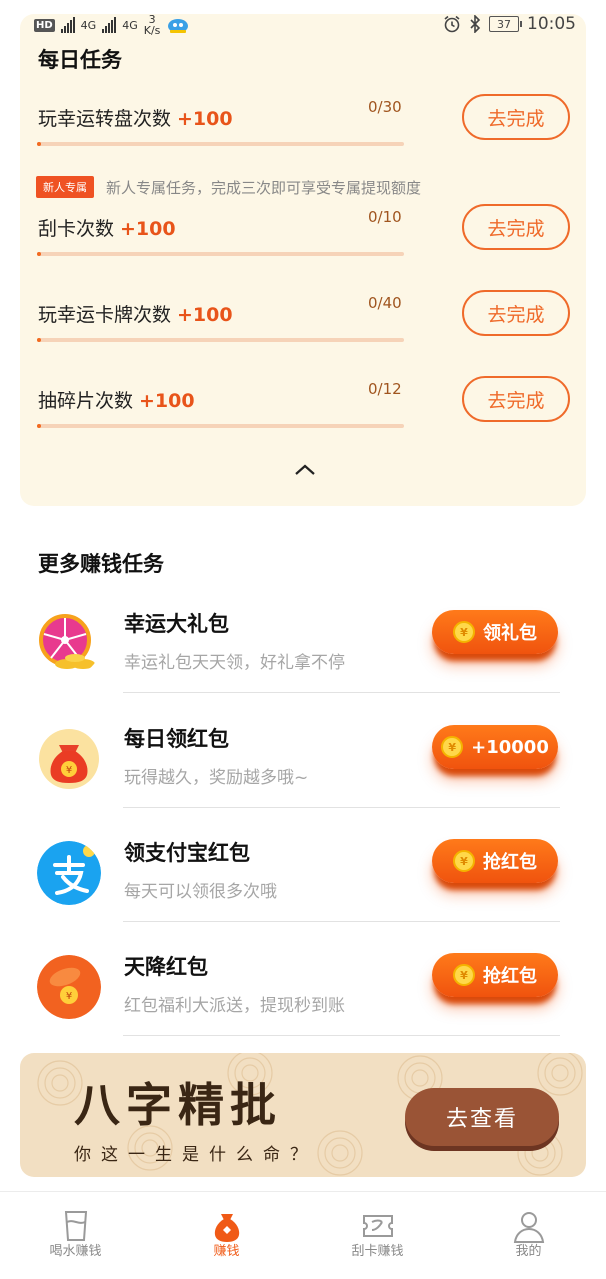 This screenshot has height=1279, width=606. What do you see at coordinates (80, 60) in the screenshot?
I see `daily-tasks-title: 每日任务` at bounding box center [80, 60].